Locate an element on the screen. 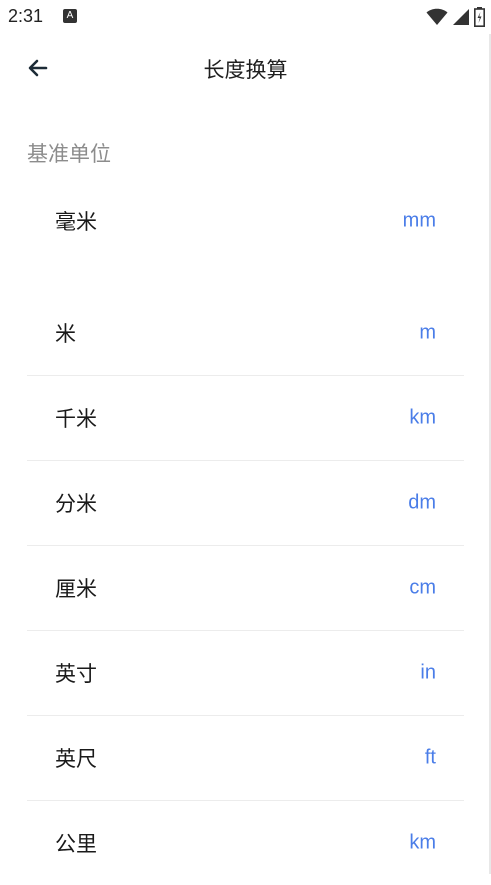  unit-row: 英尺 ft is located at coordinates (245, 758).